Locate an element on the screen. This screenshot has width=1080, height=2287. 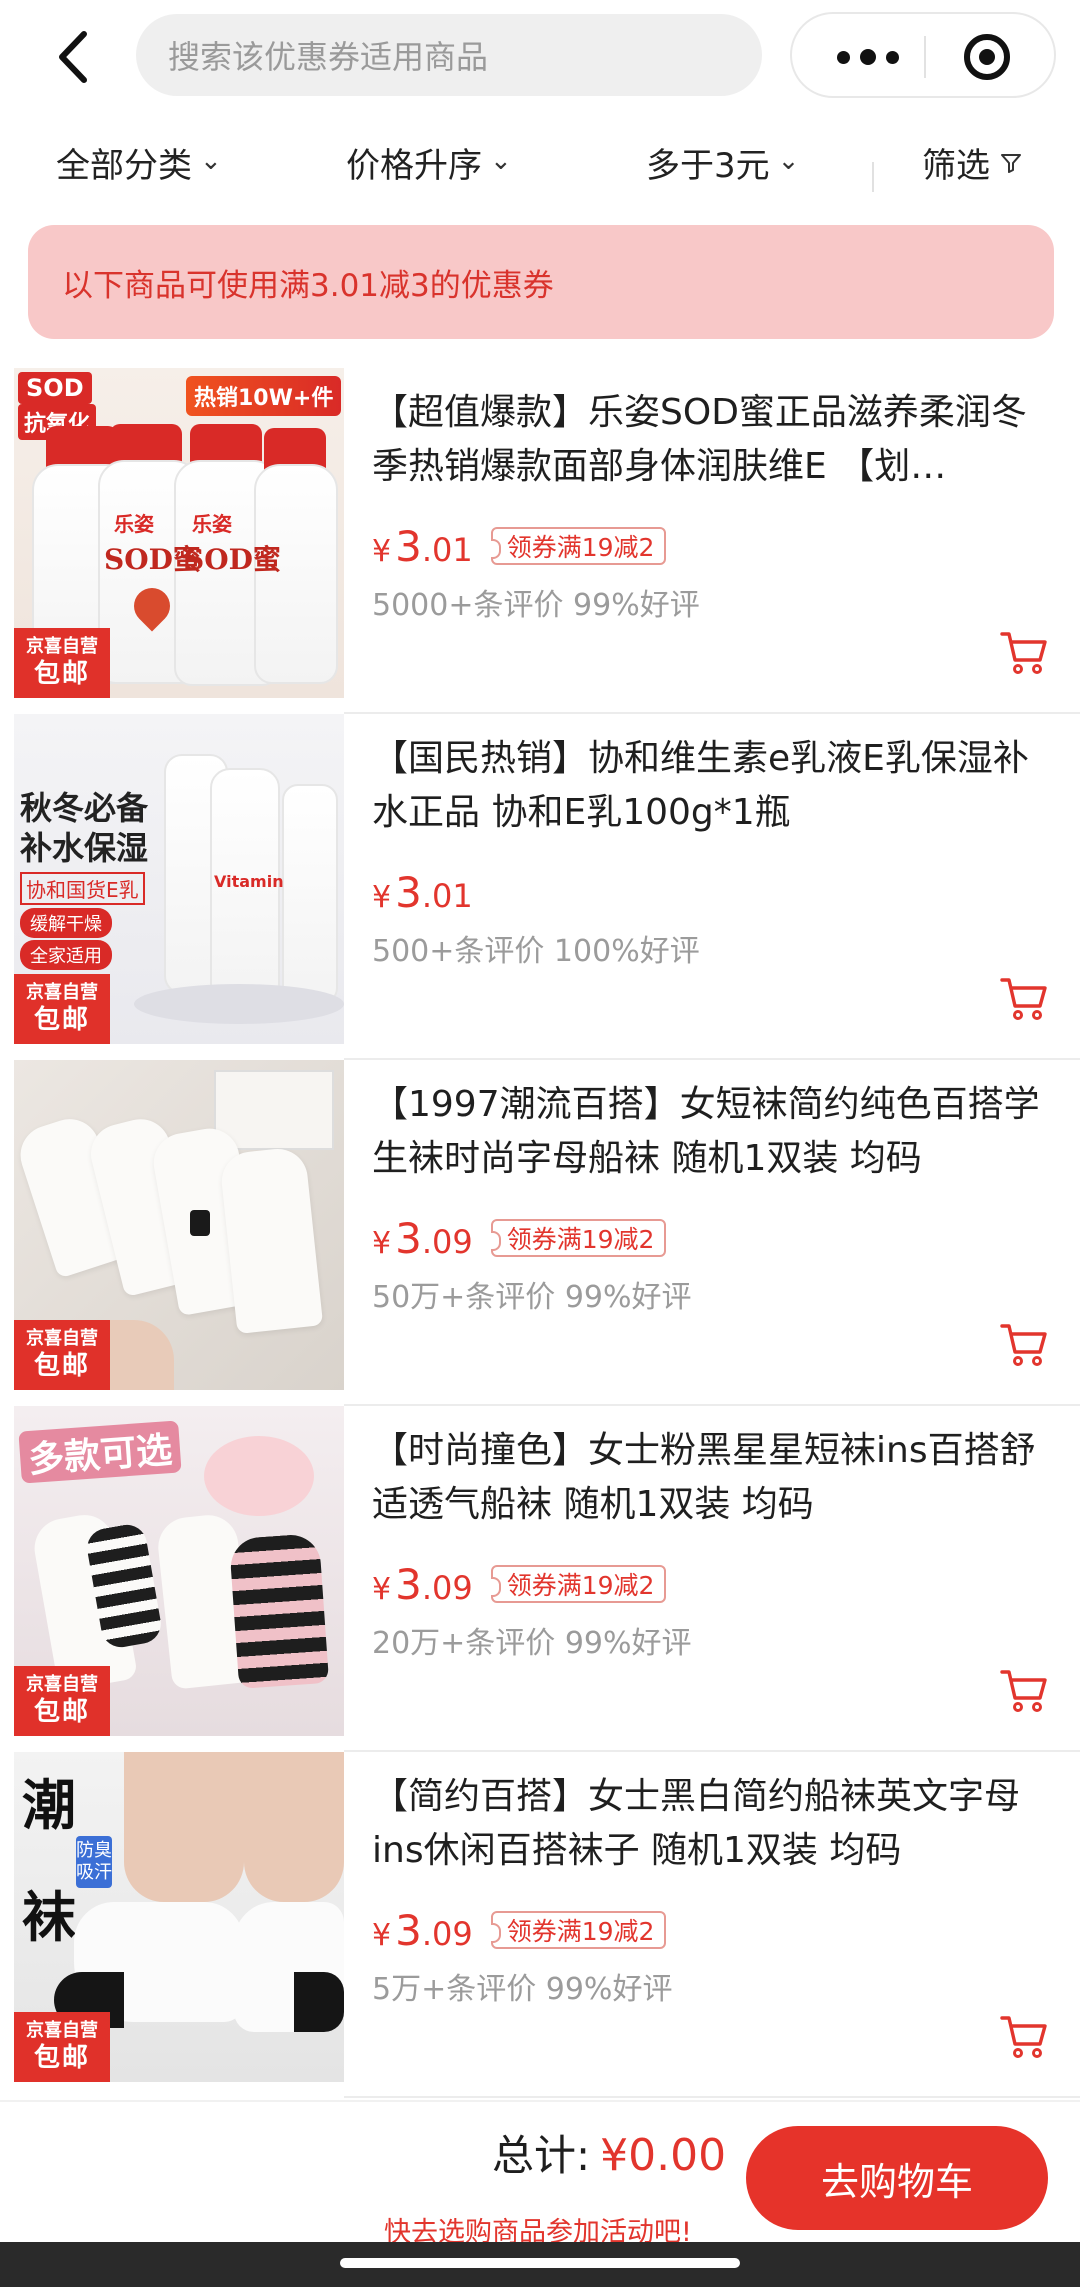
badge-line: 包邮 is located at coordinates (61, 1712).